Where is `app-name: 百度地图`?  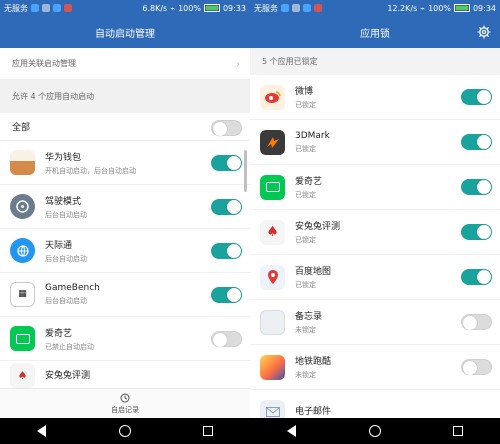
app-name: 百度地图 is located at coordinates (313, 272).